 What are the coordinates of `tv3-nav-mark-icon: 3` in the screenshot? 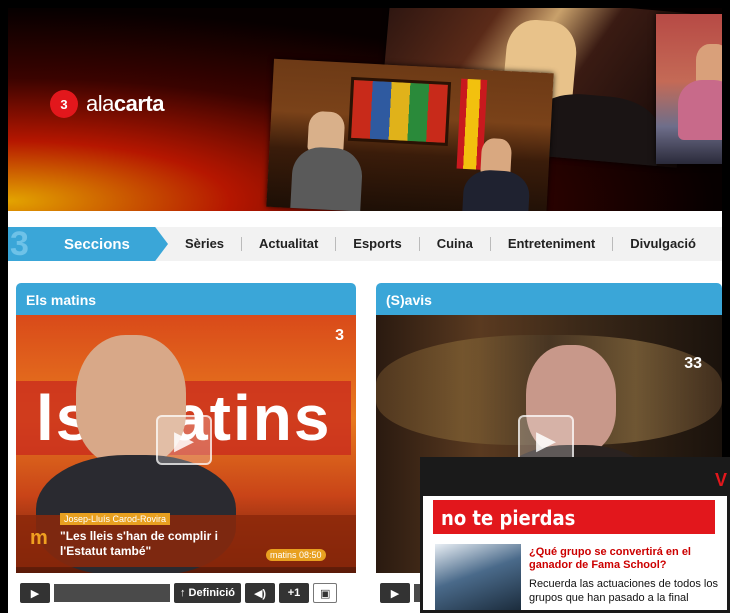 It's located at (19, 244).